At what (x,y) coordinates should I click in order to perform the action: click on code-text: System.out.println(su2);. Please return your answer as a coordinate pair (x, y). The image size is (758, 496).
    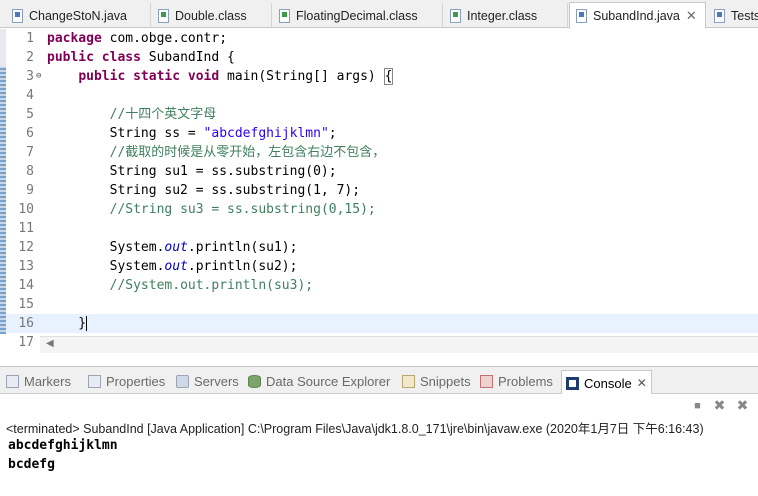
    Looking at the image, I should click on (172, 266).